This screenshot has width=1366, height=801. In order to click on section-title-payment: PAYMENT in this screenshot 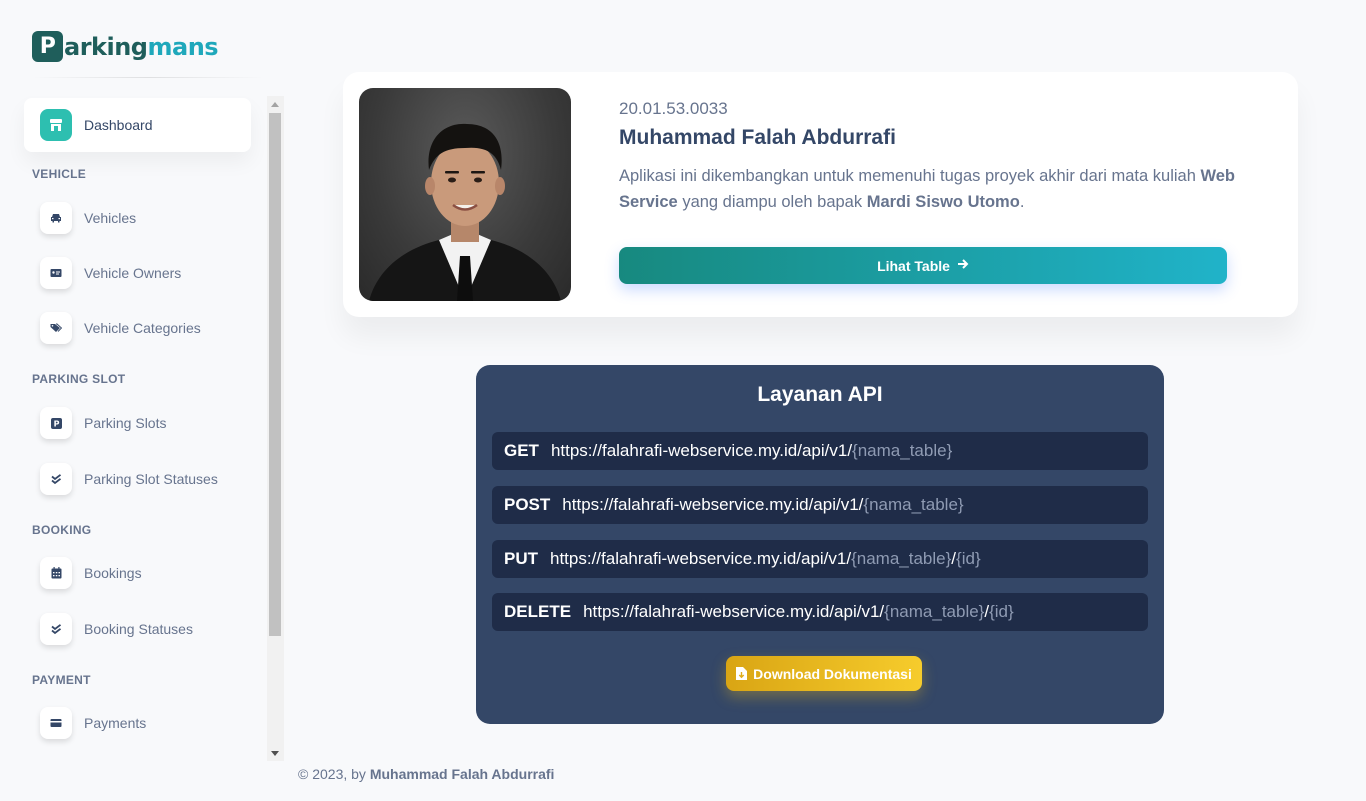, I will do `click(61, 680)`.